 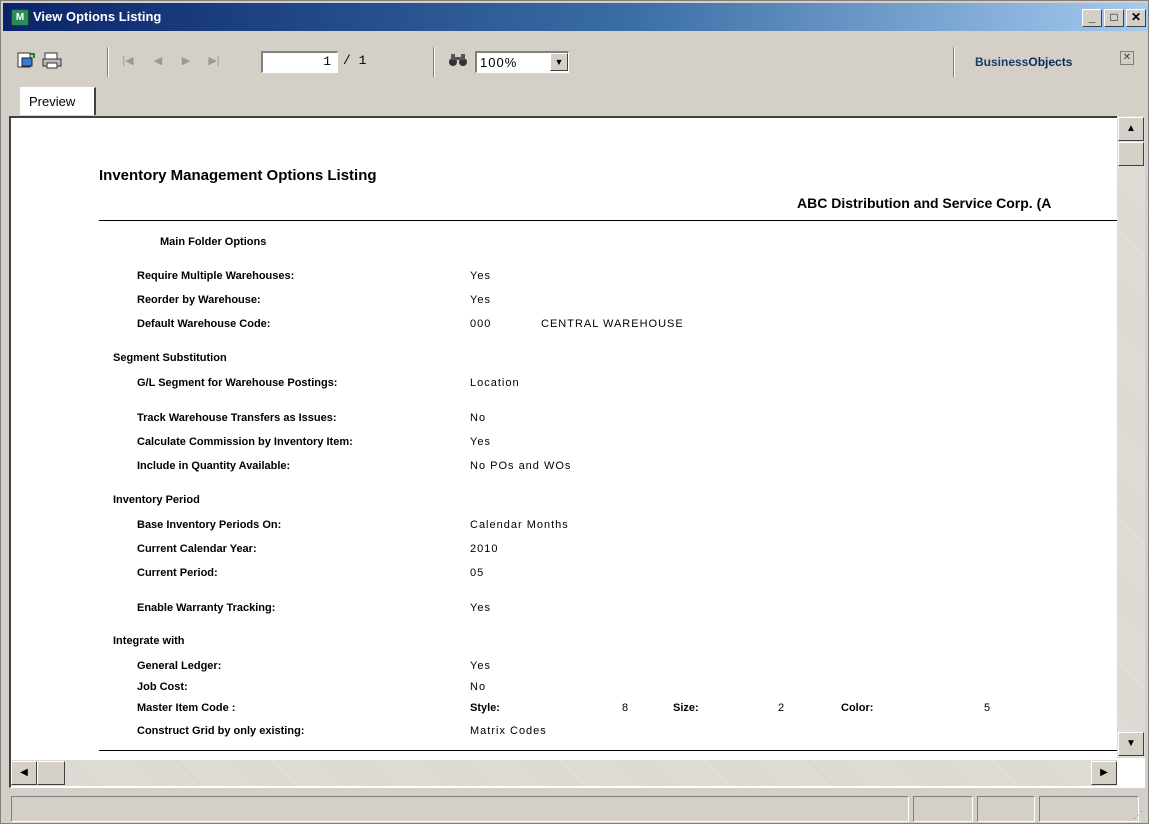 I want to click on section-inventory-period: Inventory Period, so click(x=156, y=500).